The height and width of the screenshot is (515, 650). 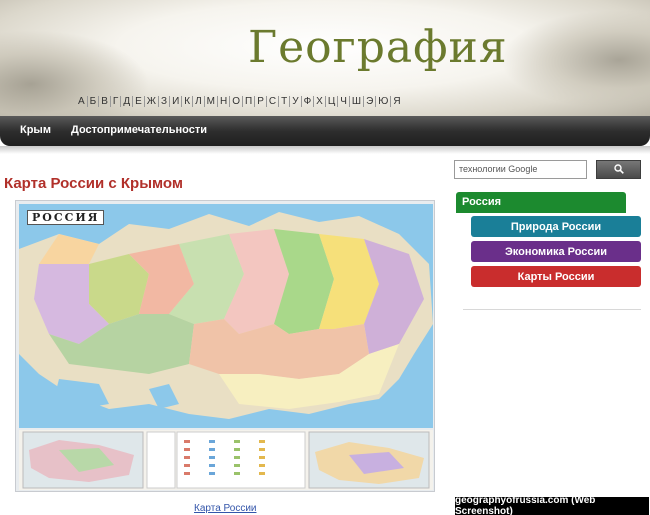 I want to click on nav-shadow, so click(x=325, y=150).